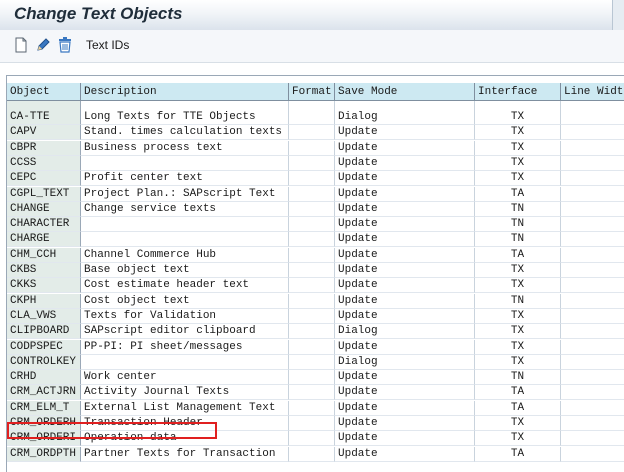 Image resolution: width=624 pixels, height=472 pixels. Describe the element at coordinates (315, 255) in the screenshot. I see `table-row: CHM_CCH Channel Commerce Hub Update TA` at that location.